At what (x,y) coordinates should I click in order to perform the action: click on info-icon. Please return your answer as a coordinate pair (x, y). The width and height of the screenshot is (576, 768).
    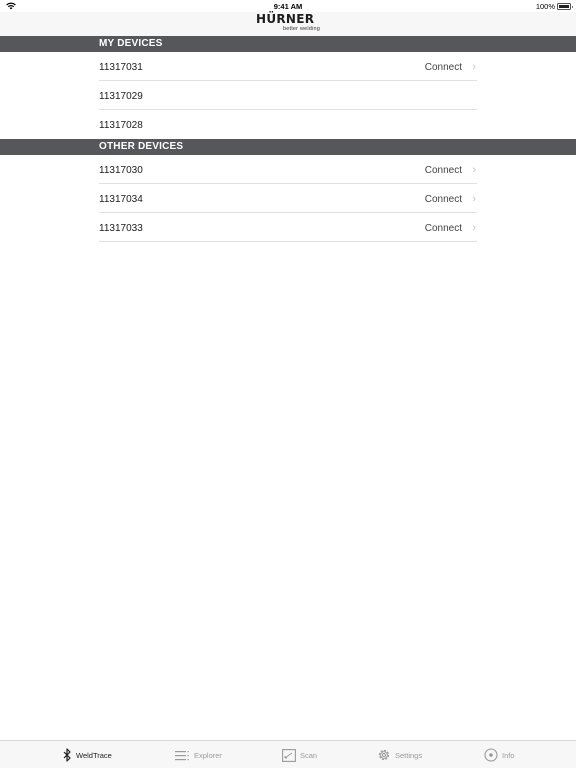
    Looking at the image, I should click on (491, 755).